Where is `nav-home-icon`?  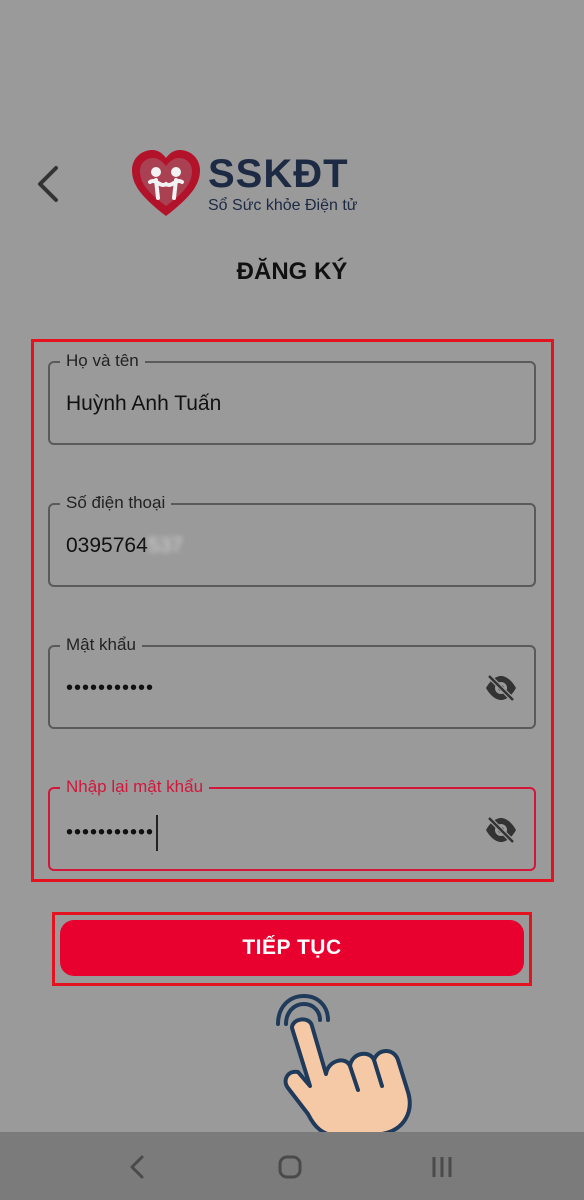
nav-home-icon is located at coordinates (290, 1167).